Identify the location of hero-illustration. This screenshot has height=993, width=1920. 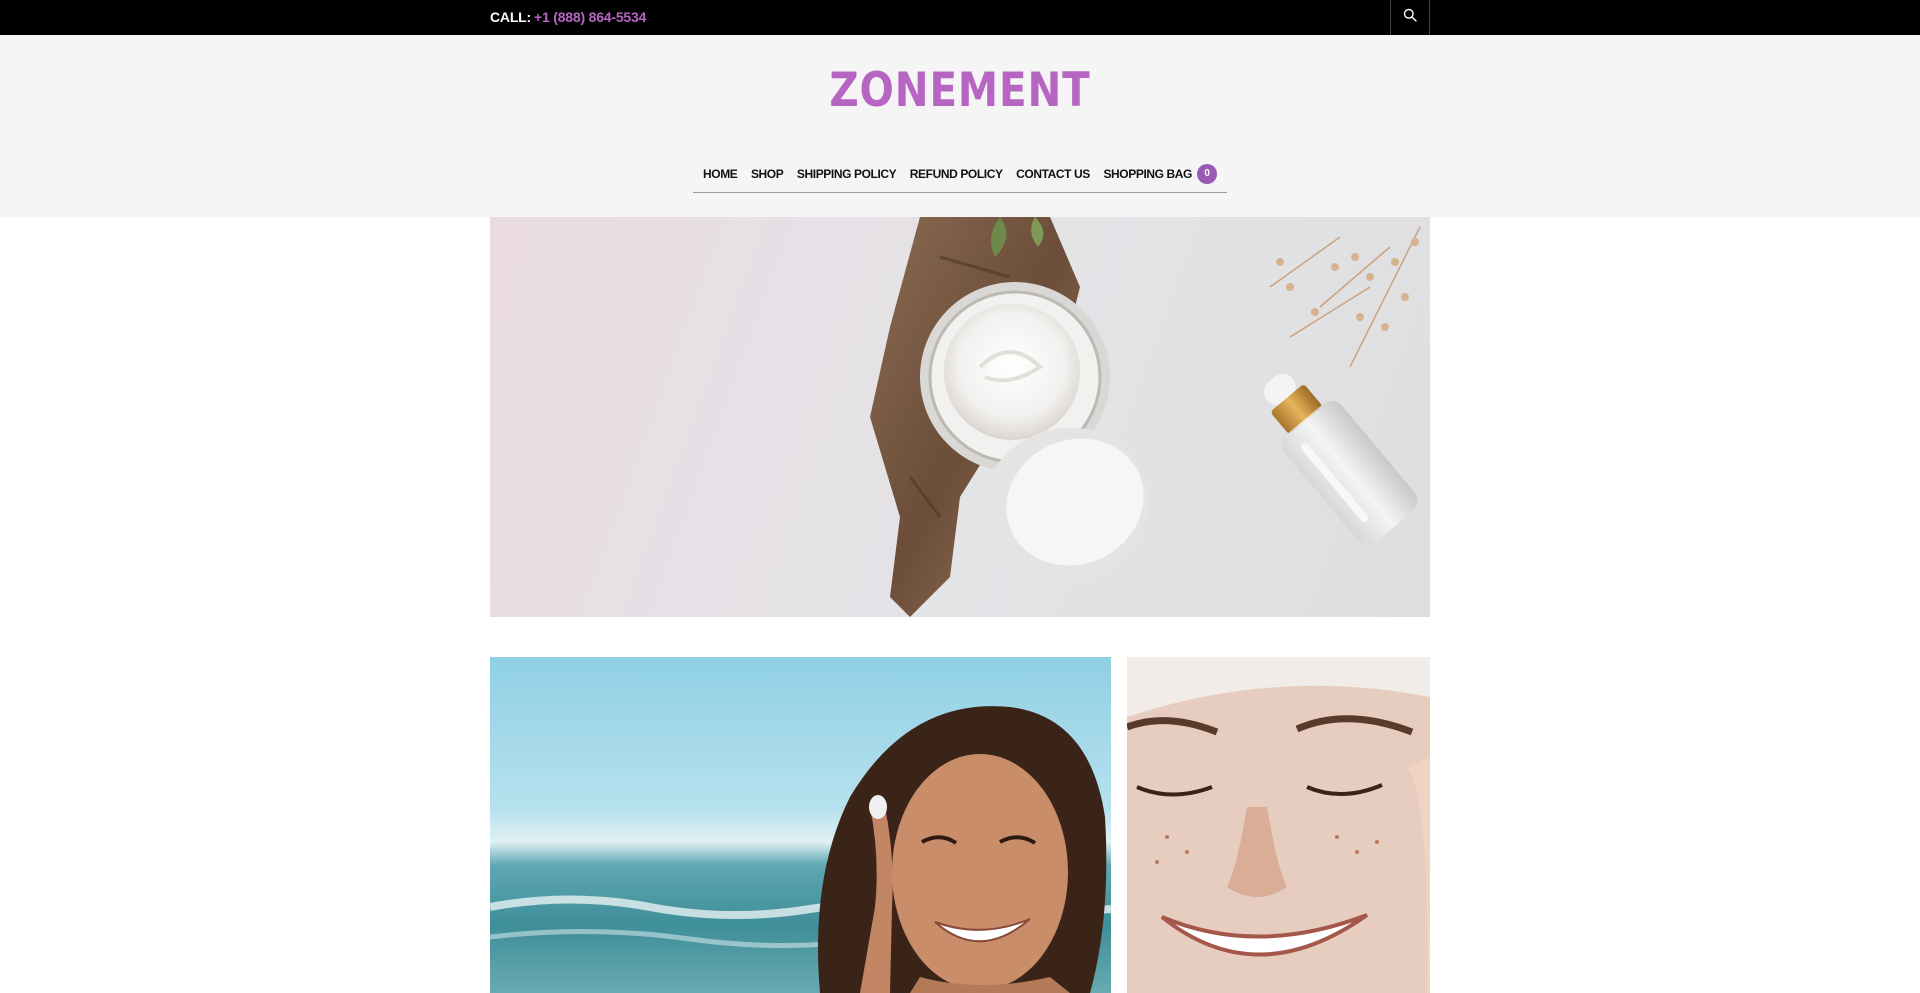
(1145, 417).